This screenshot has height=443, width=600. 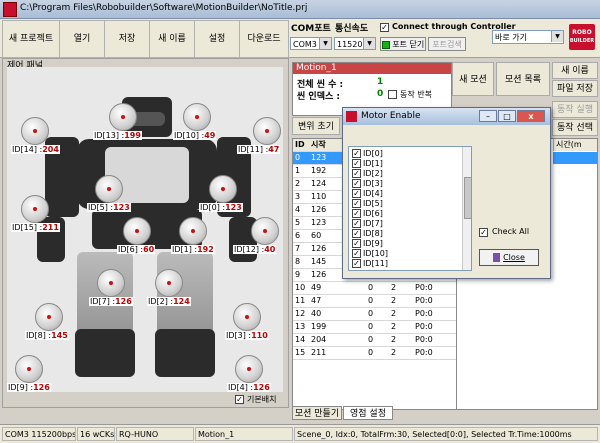 What do you see at coordinates (316, 126) in the screenshot?
I see `var-init-button: 변위 초기` at bounding box center [316, 126].